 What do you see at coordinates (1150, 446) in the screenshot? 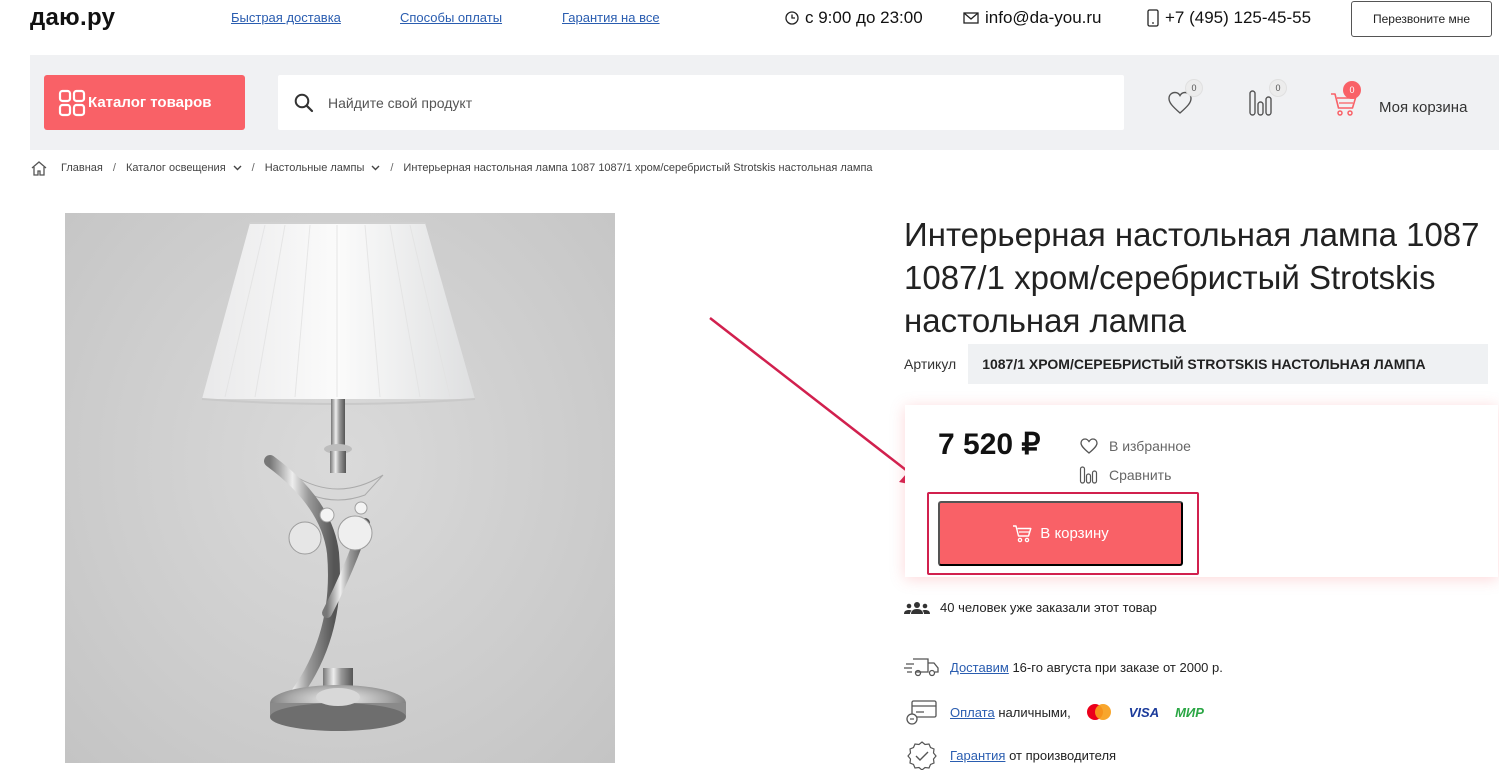
I see `favorite-label: В избранное` at bounding box center [1150, 446].